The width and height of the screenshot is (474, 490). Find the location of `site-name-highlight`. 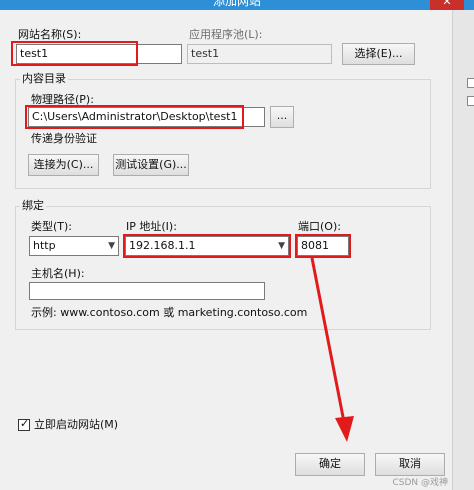

site-name-highlight is located at coordinates (74, 53).